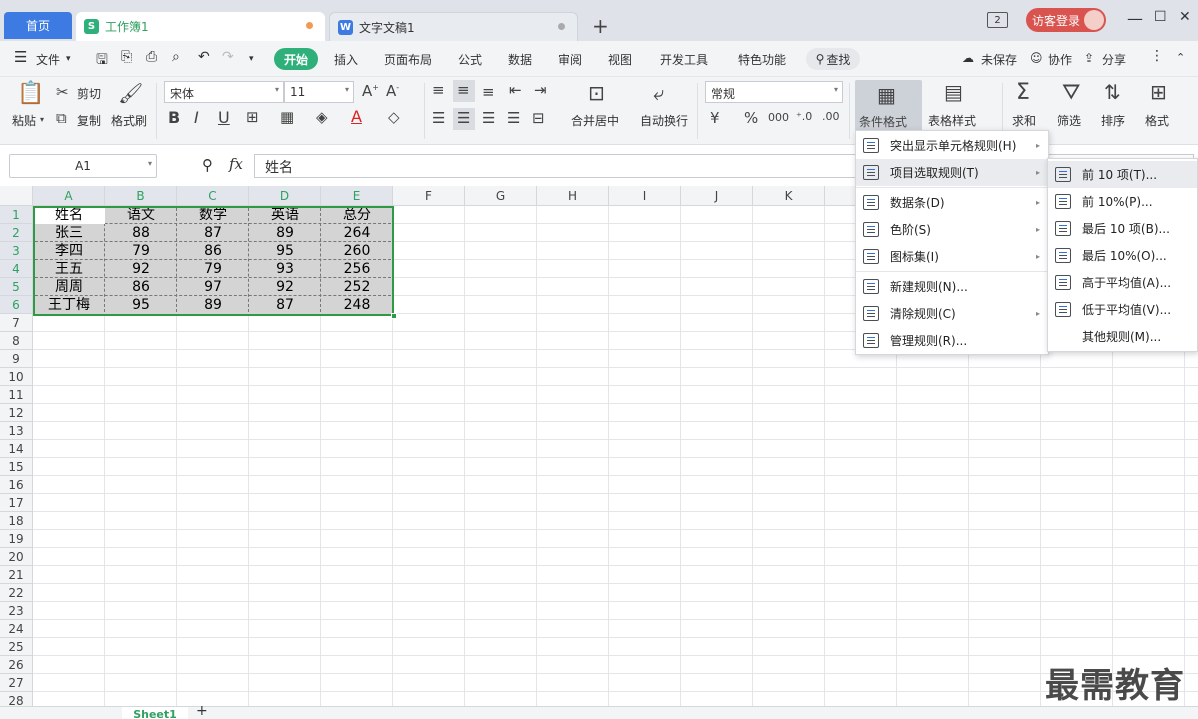 This screenshot has height=719, width=1198. What do you see at coordinates (596, 93) in the screenshot?
I see `merge-center-icon: ⊡` at bounding box center [596, 93].